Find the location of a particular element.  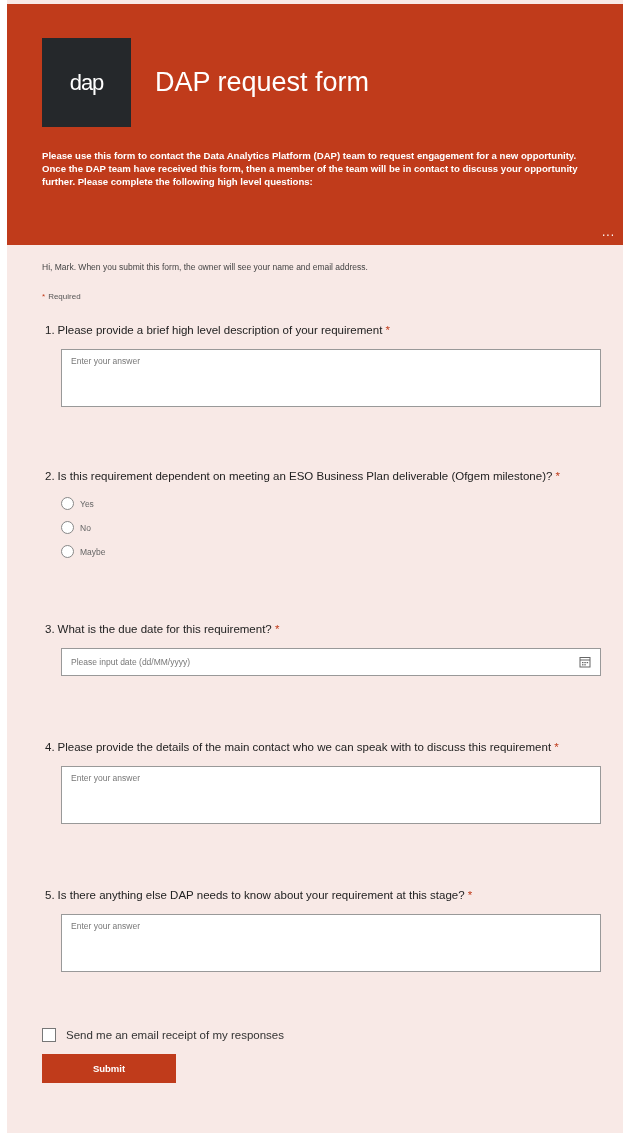

logo: dap is located at coordinates (86, 82).